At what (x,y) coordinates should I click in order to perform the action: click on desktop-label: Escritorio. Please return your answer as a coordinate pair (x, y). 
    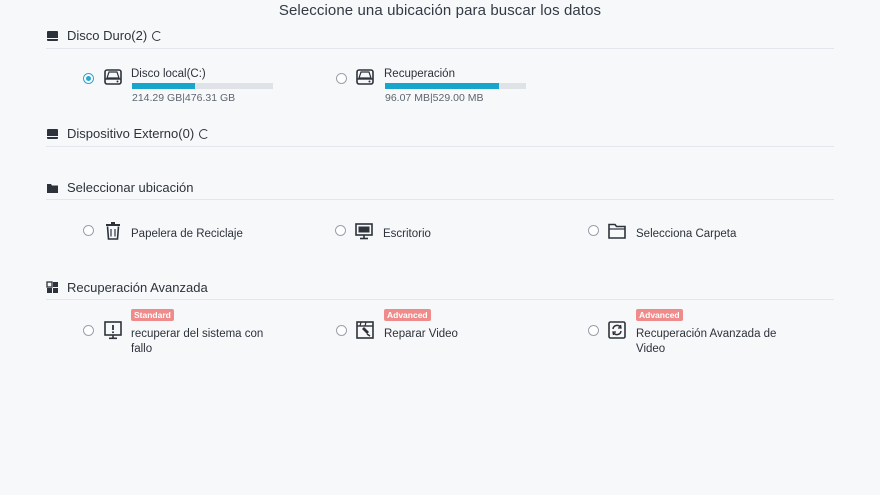
    Looking at the image, I should click on (407, 234).